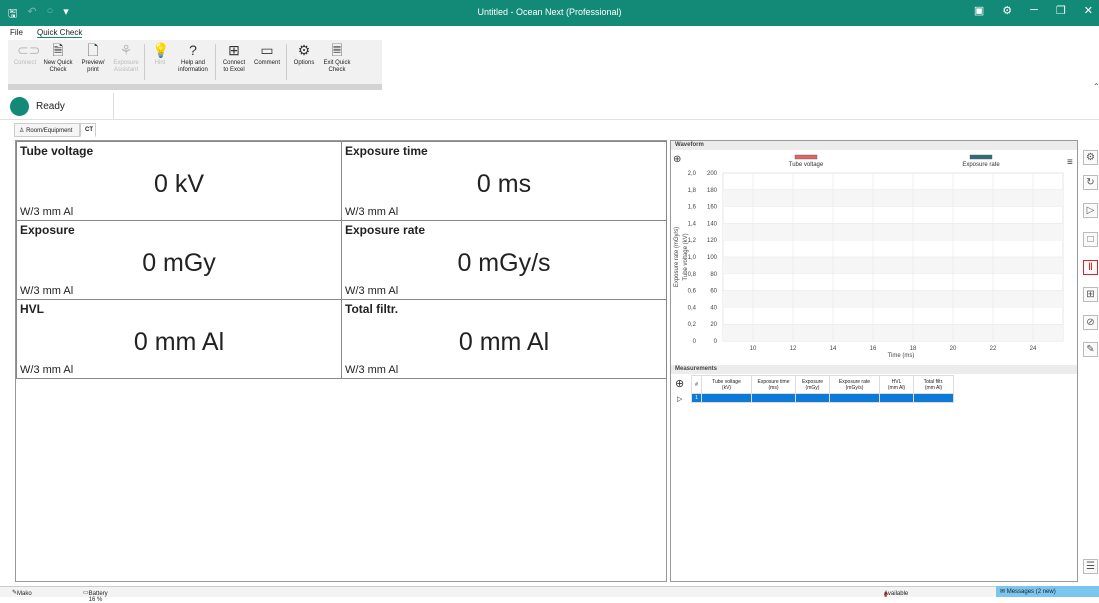  What do you see at coordinates (692, 224) in the screenshot?
I see `y-tick-label: 1,4` at bounding box center [692, 224].